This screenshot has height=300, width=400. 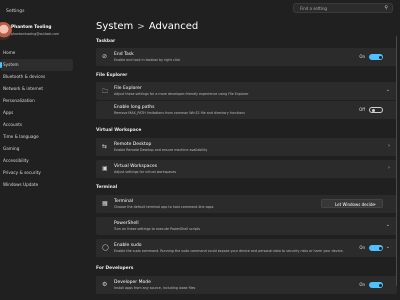 I want to click on sidebar-item-home: Home, so click(x=38, y=53).